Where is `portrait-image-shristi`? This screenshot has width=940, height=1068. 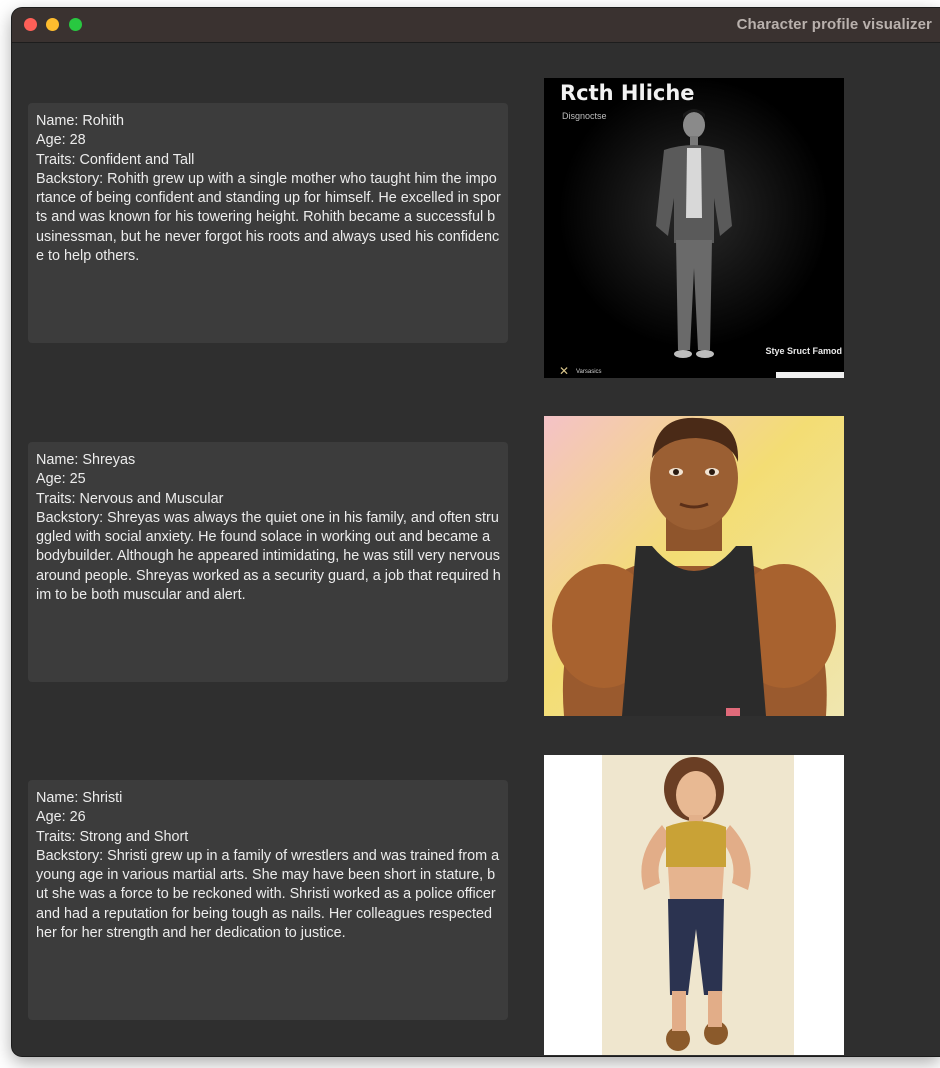 portrait-image-shristi is located at coordinates (694, 905).